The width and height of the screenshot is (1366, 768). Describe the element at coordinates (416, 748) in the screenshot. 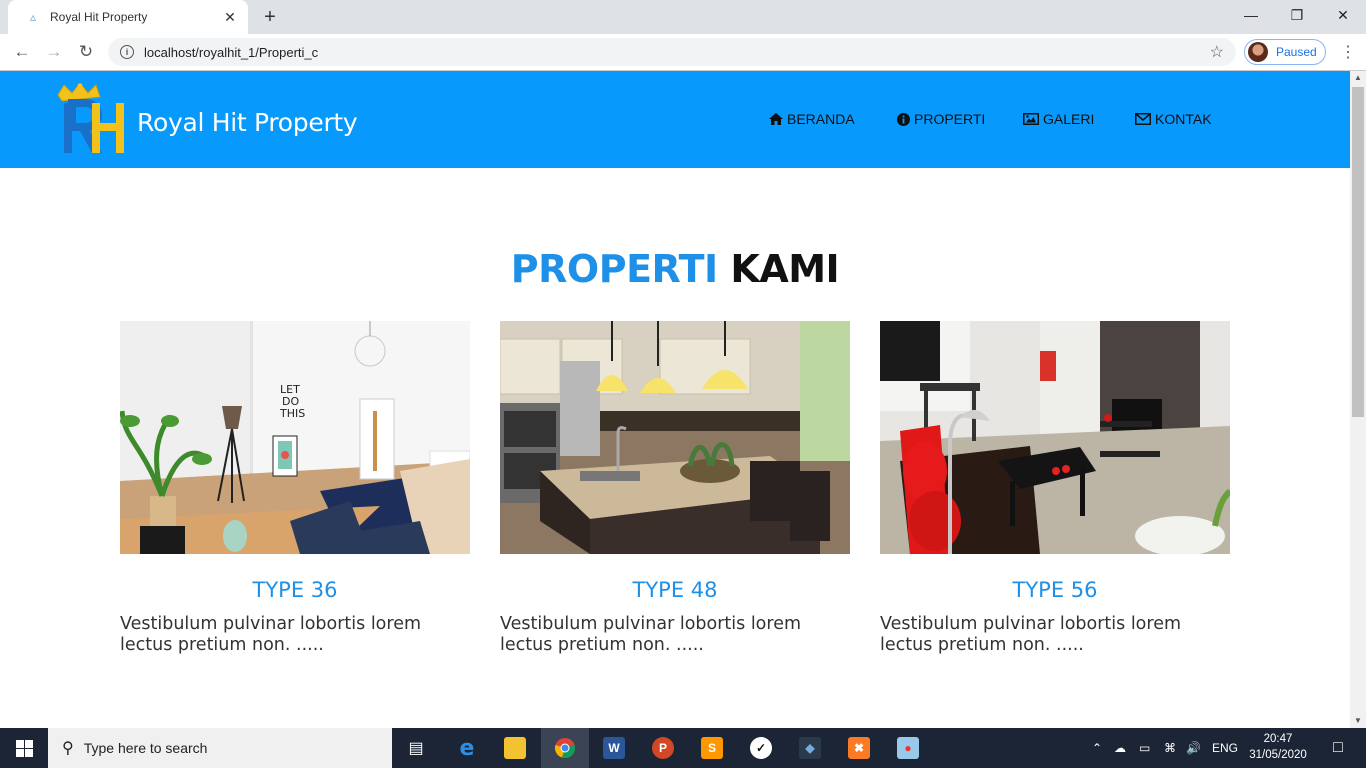

I see `task-view-icon: ▤` at that location.